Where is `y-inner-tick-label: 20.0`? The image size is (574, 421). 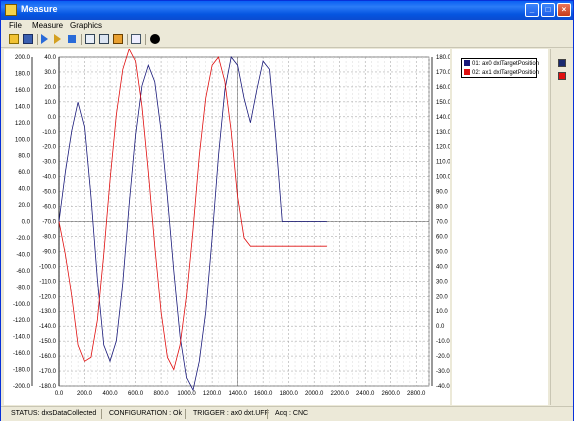
y-inner-tick-label: 20.0 is located at coordinates (50, 88).